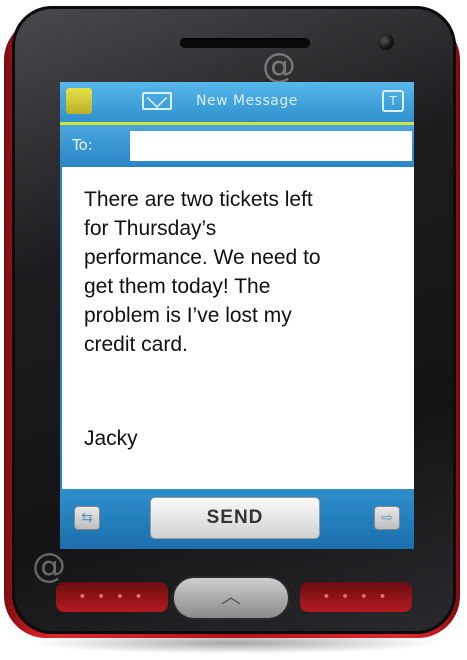 The width and height of the screenshot is (467, 660). Describe the element at coordinates (79, 101) in the screenshot. I see `battery-icon` at that location.